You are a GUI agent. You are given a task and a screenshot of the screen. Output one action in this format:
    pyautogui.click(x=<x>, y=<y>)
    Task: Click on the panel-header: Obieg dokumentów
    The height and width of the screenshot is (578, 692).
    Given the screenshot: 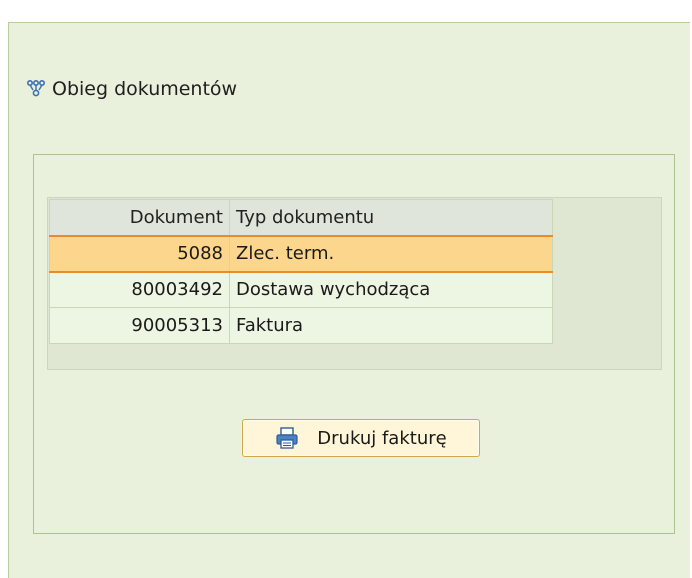 What is the action you would take?
    pyautogui.click(x=131, y=89)
    